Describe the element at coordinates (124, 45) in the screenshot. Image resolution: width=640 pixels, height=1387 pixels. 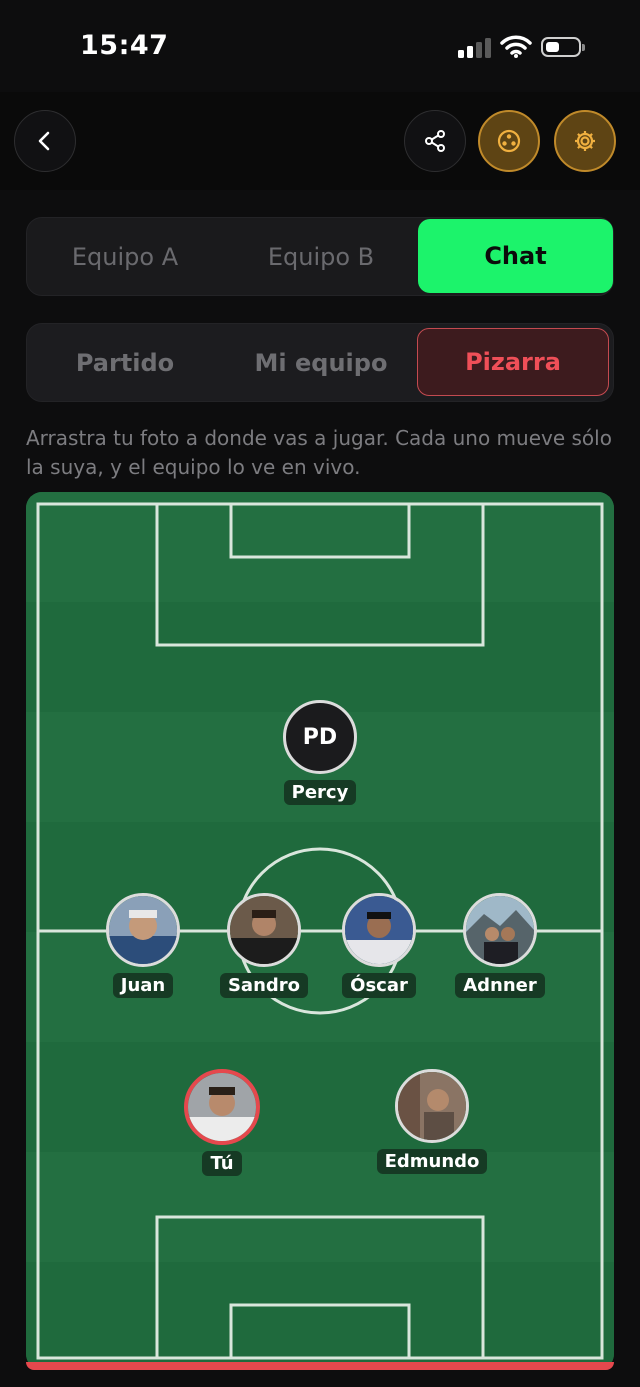
I see `status-time: 15:47` at that location.